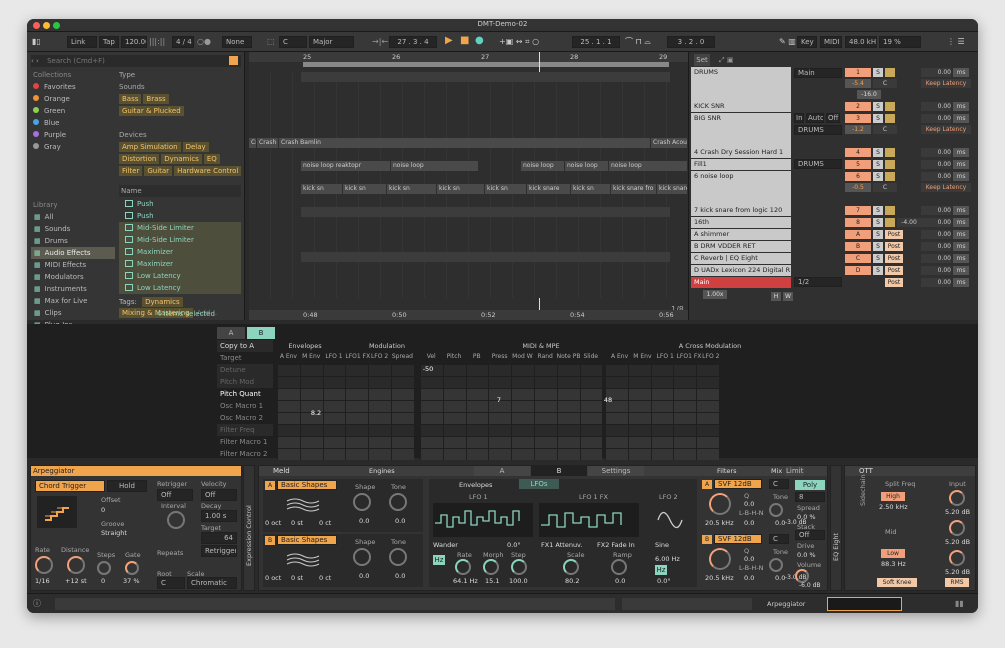 The height and width of the screenshot is (648, 1005). Describe the element at coordinates (741, 222) in the screenshot. I see `track-header: 16th` at that location.